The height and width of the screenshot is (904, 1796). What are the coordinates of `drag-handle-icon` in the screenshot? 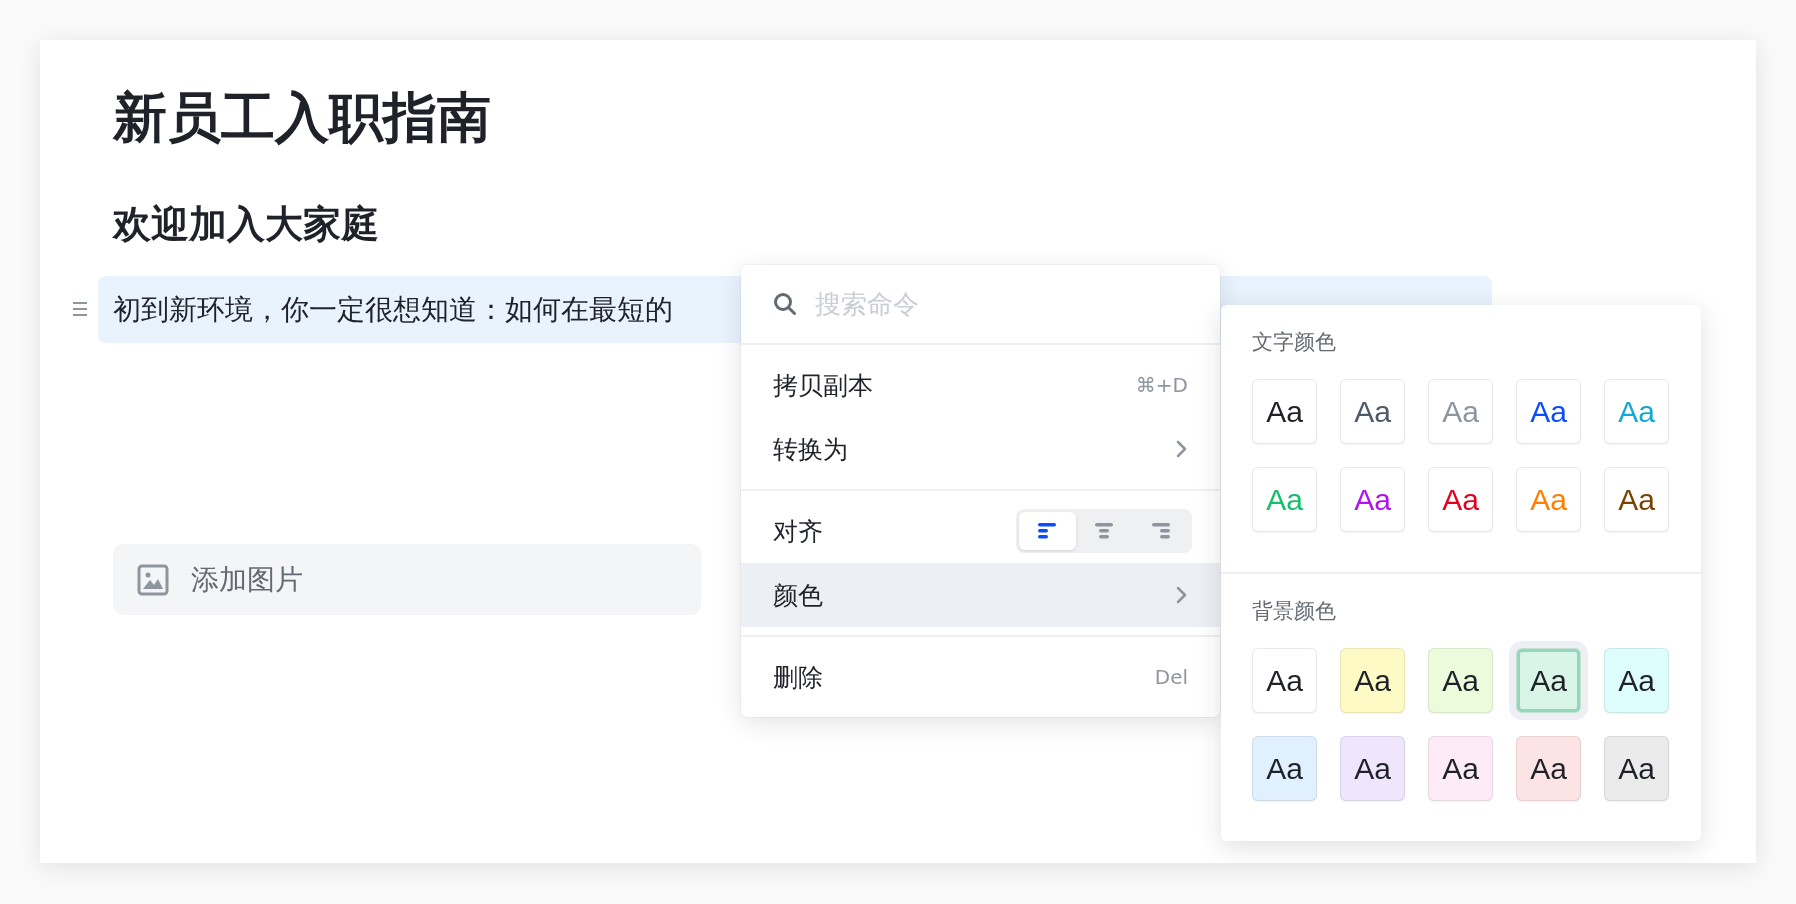 It's located at (80, 309).